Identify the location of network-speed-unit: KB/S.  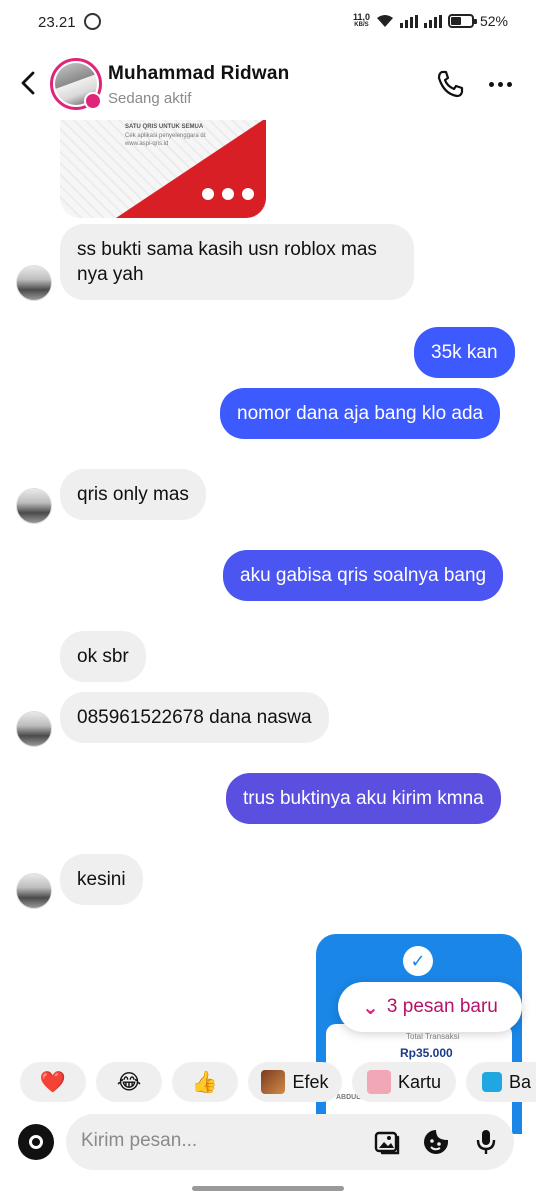
(361, 25).